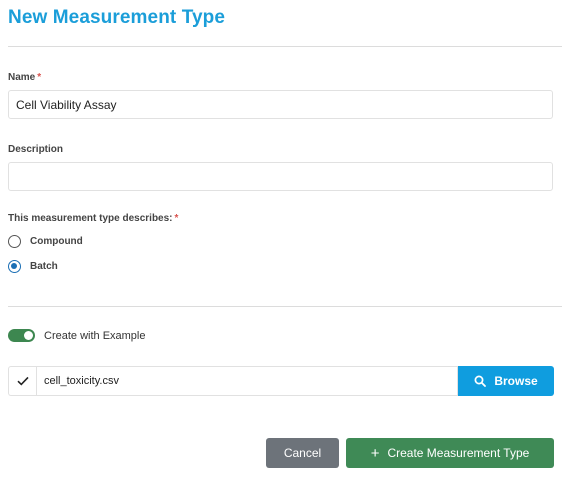  What do you see at coordinates (285, 46) in the screenshot?
I see `title-divider` at bounding box center [285, 46].